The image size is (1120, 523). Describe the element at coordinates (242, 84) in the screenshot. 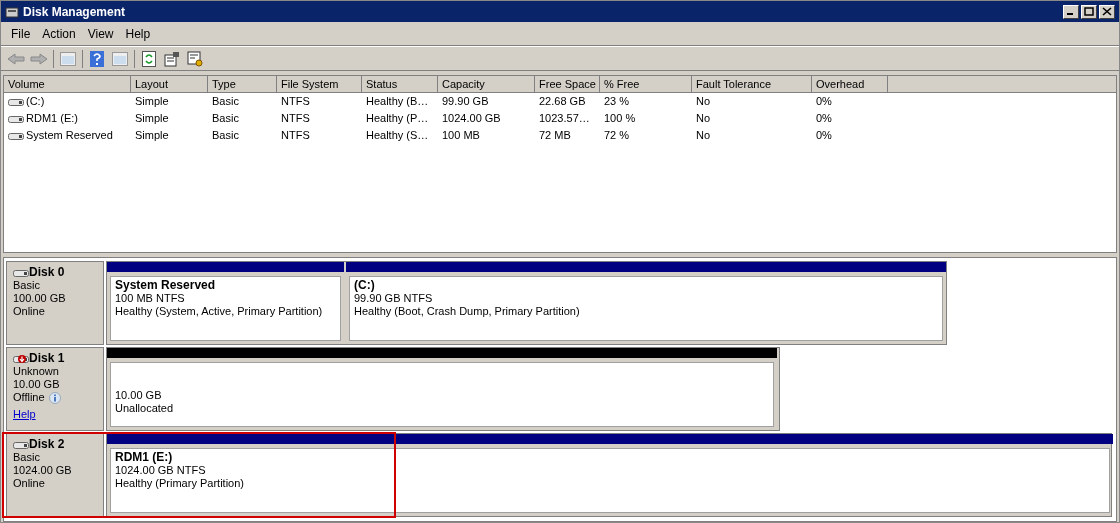

I see `column-header: Type` at that location.